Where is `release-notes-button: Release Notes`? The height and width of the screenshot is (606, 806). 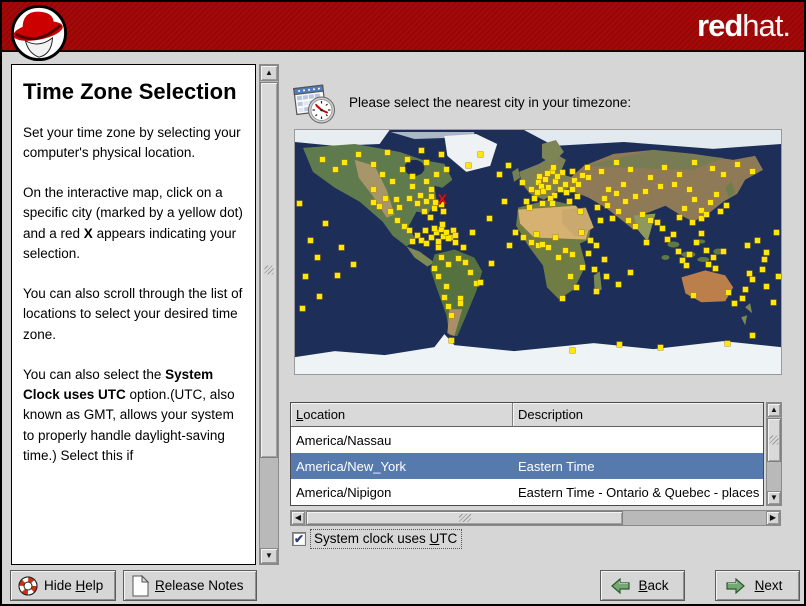 release-notes-button: Release Notes is located at coordinates (190, 585).